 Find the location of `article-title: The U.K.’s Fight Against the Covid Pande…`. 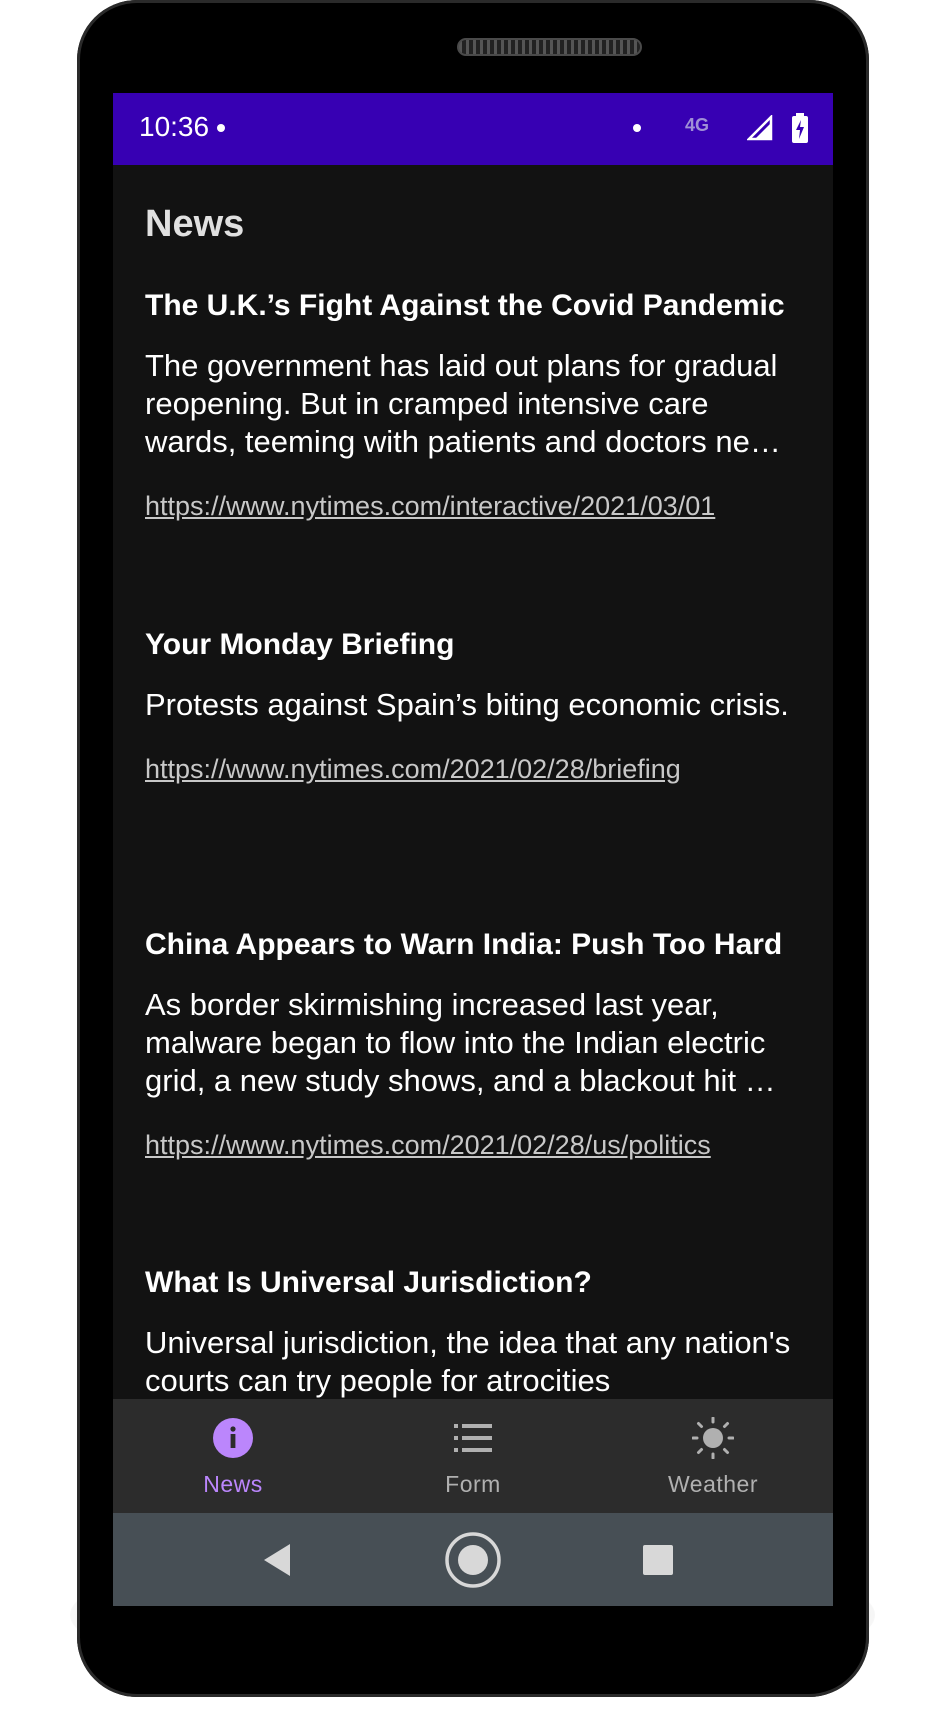

article-title: The U.K.’s Fight Against the Covid Pande… is located at coordinates (465, 305).